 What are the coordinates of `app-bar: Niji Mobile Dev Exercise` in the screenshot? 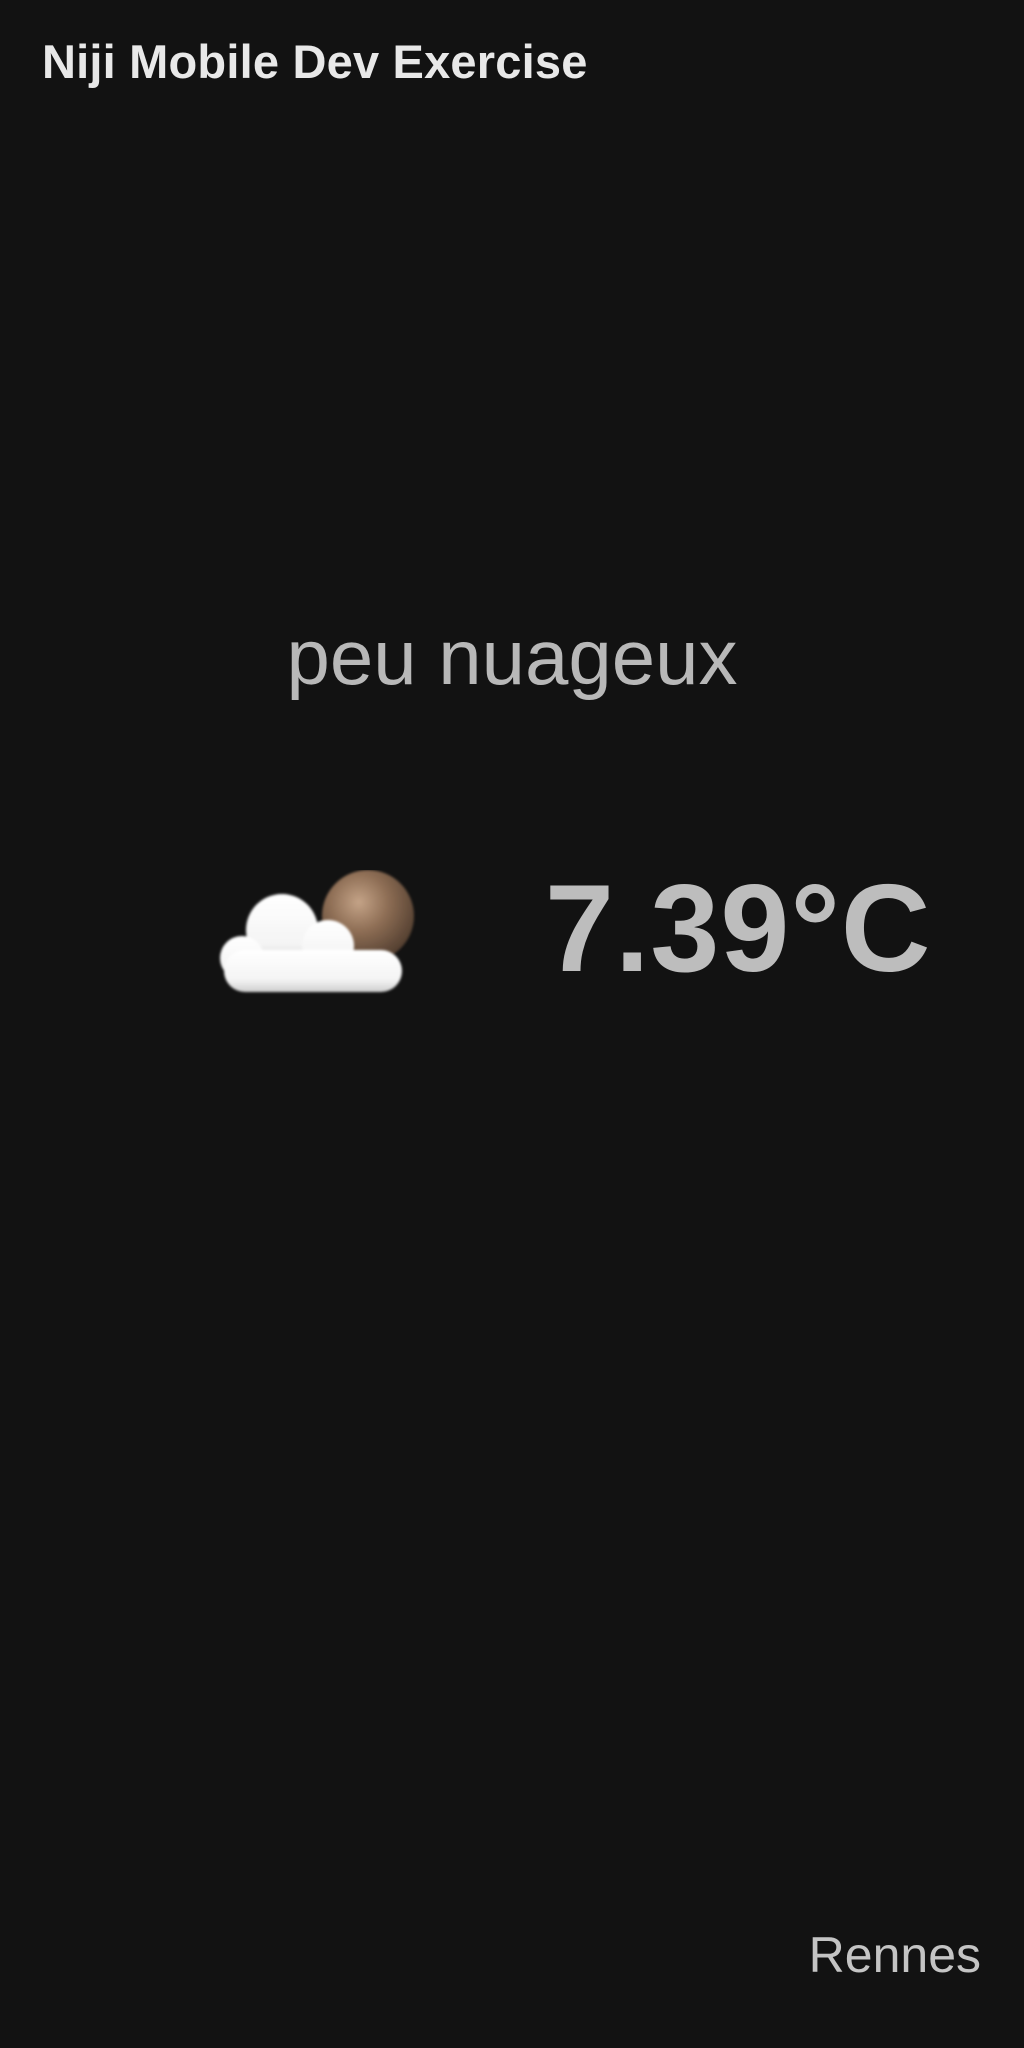 It's located at (512, 65).